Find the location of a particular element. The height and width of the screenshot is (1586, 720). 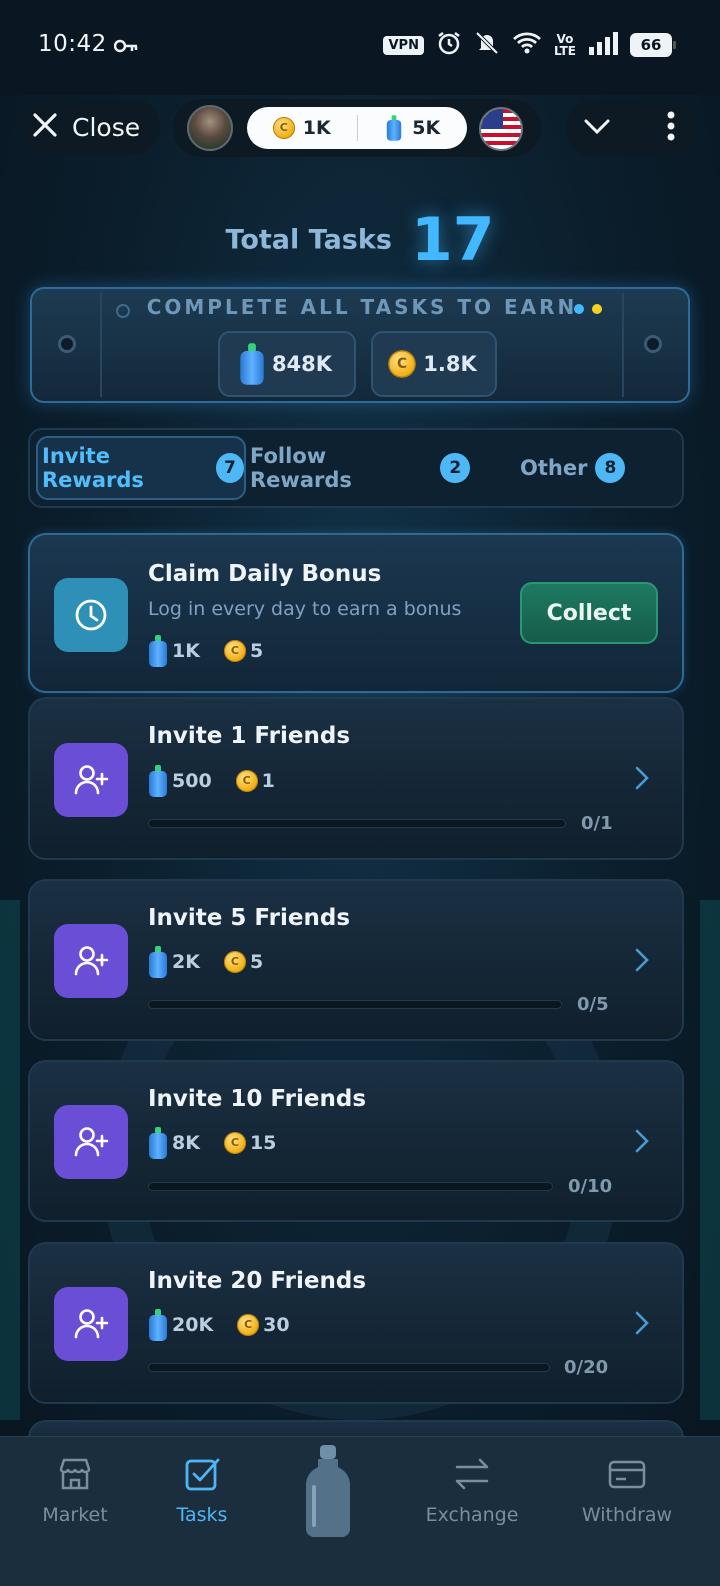

task-rewards: 2K C5 is located at coordinates (217, 962).